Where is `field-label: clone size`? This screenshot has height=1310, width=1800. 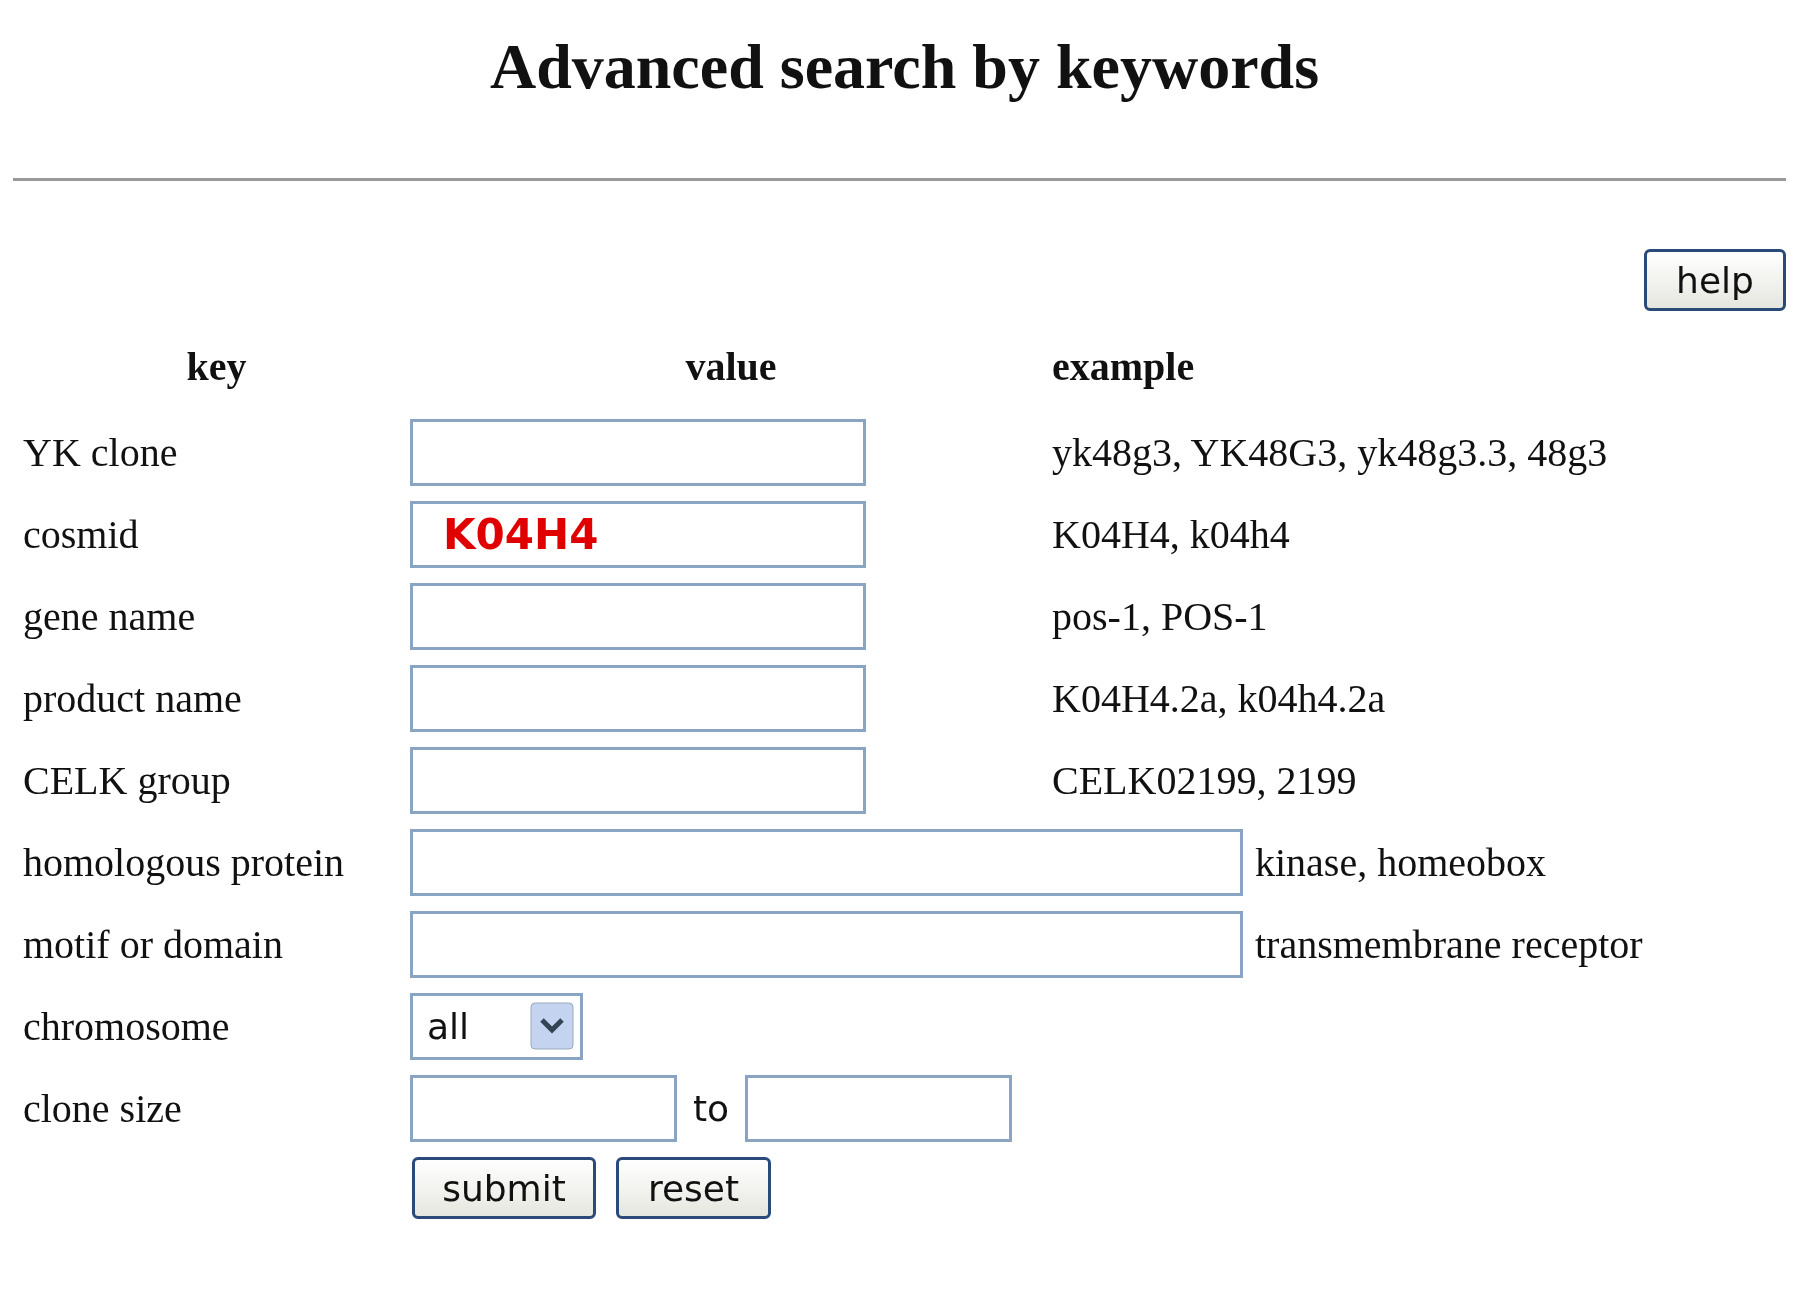 field-label: clone size is located at coordinates (103, 1108).